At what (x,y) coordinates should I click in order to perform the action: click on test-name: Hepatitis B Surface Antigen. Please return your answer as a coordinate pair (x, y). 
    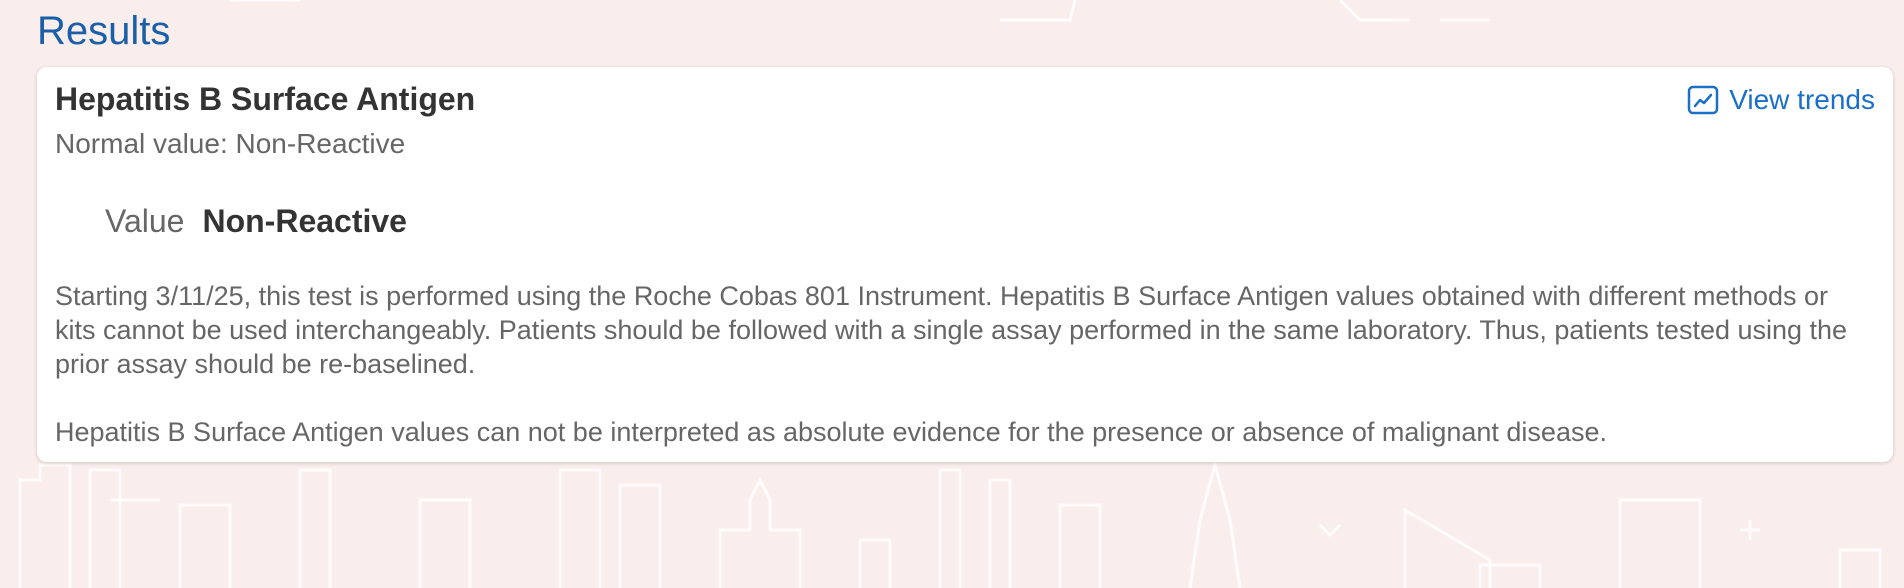
    Looking at the image, I should click on (265, 99).